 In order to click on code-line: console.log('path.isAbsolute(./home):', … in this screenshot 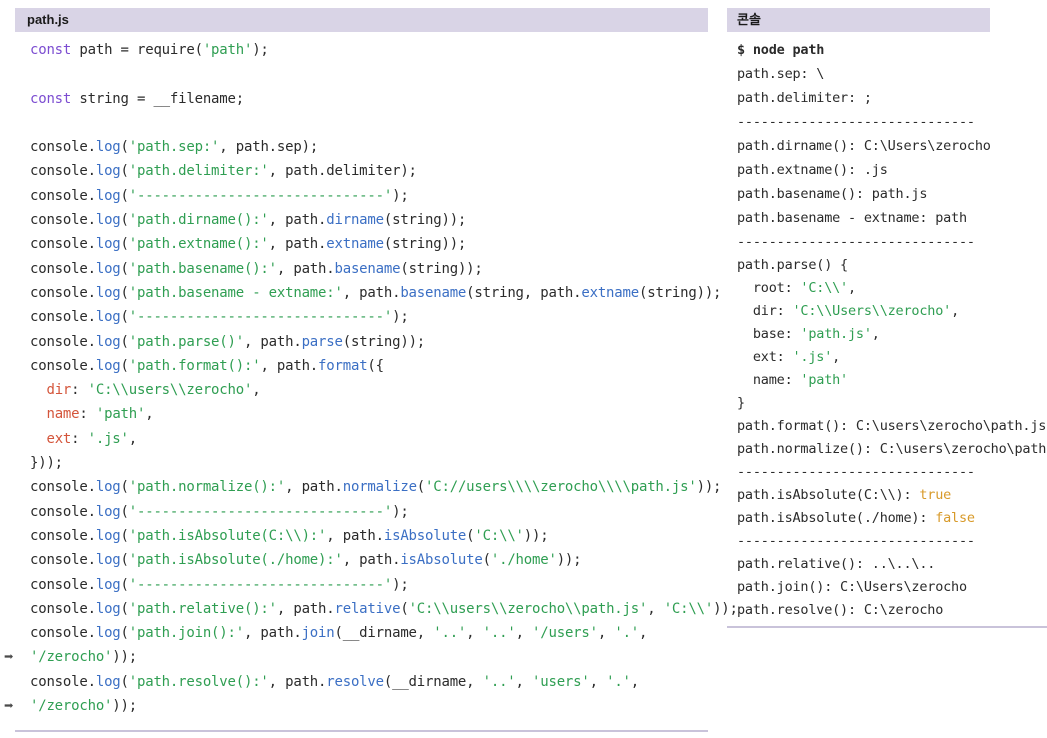, I will do `click(306, 560)`.